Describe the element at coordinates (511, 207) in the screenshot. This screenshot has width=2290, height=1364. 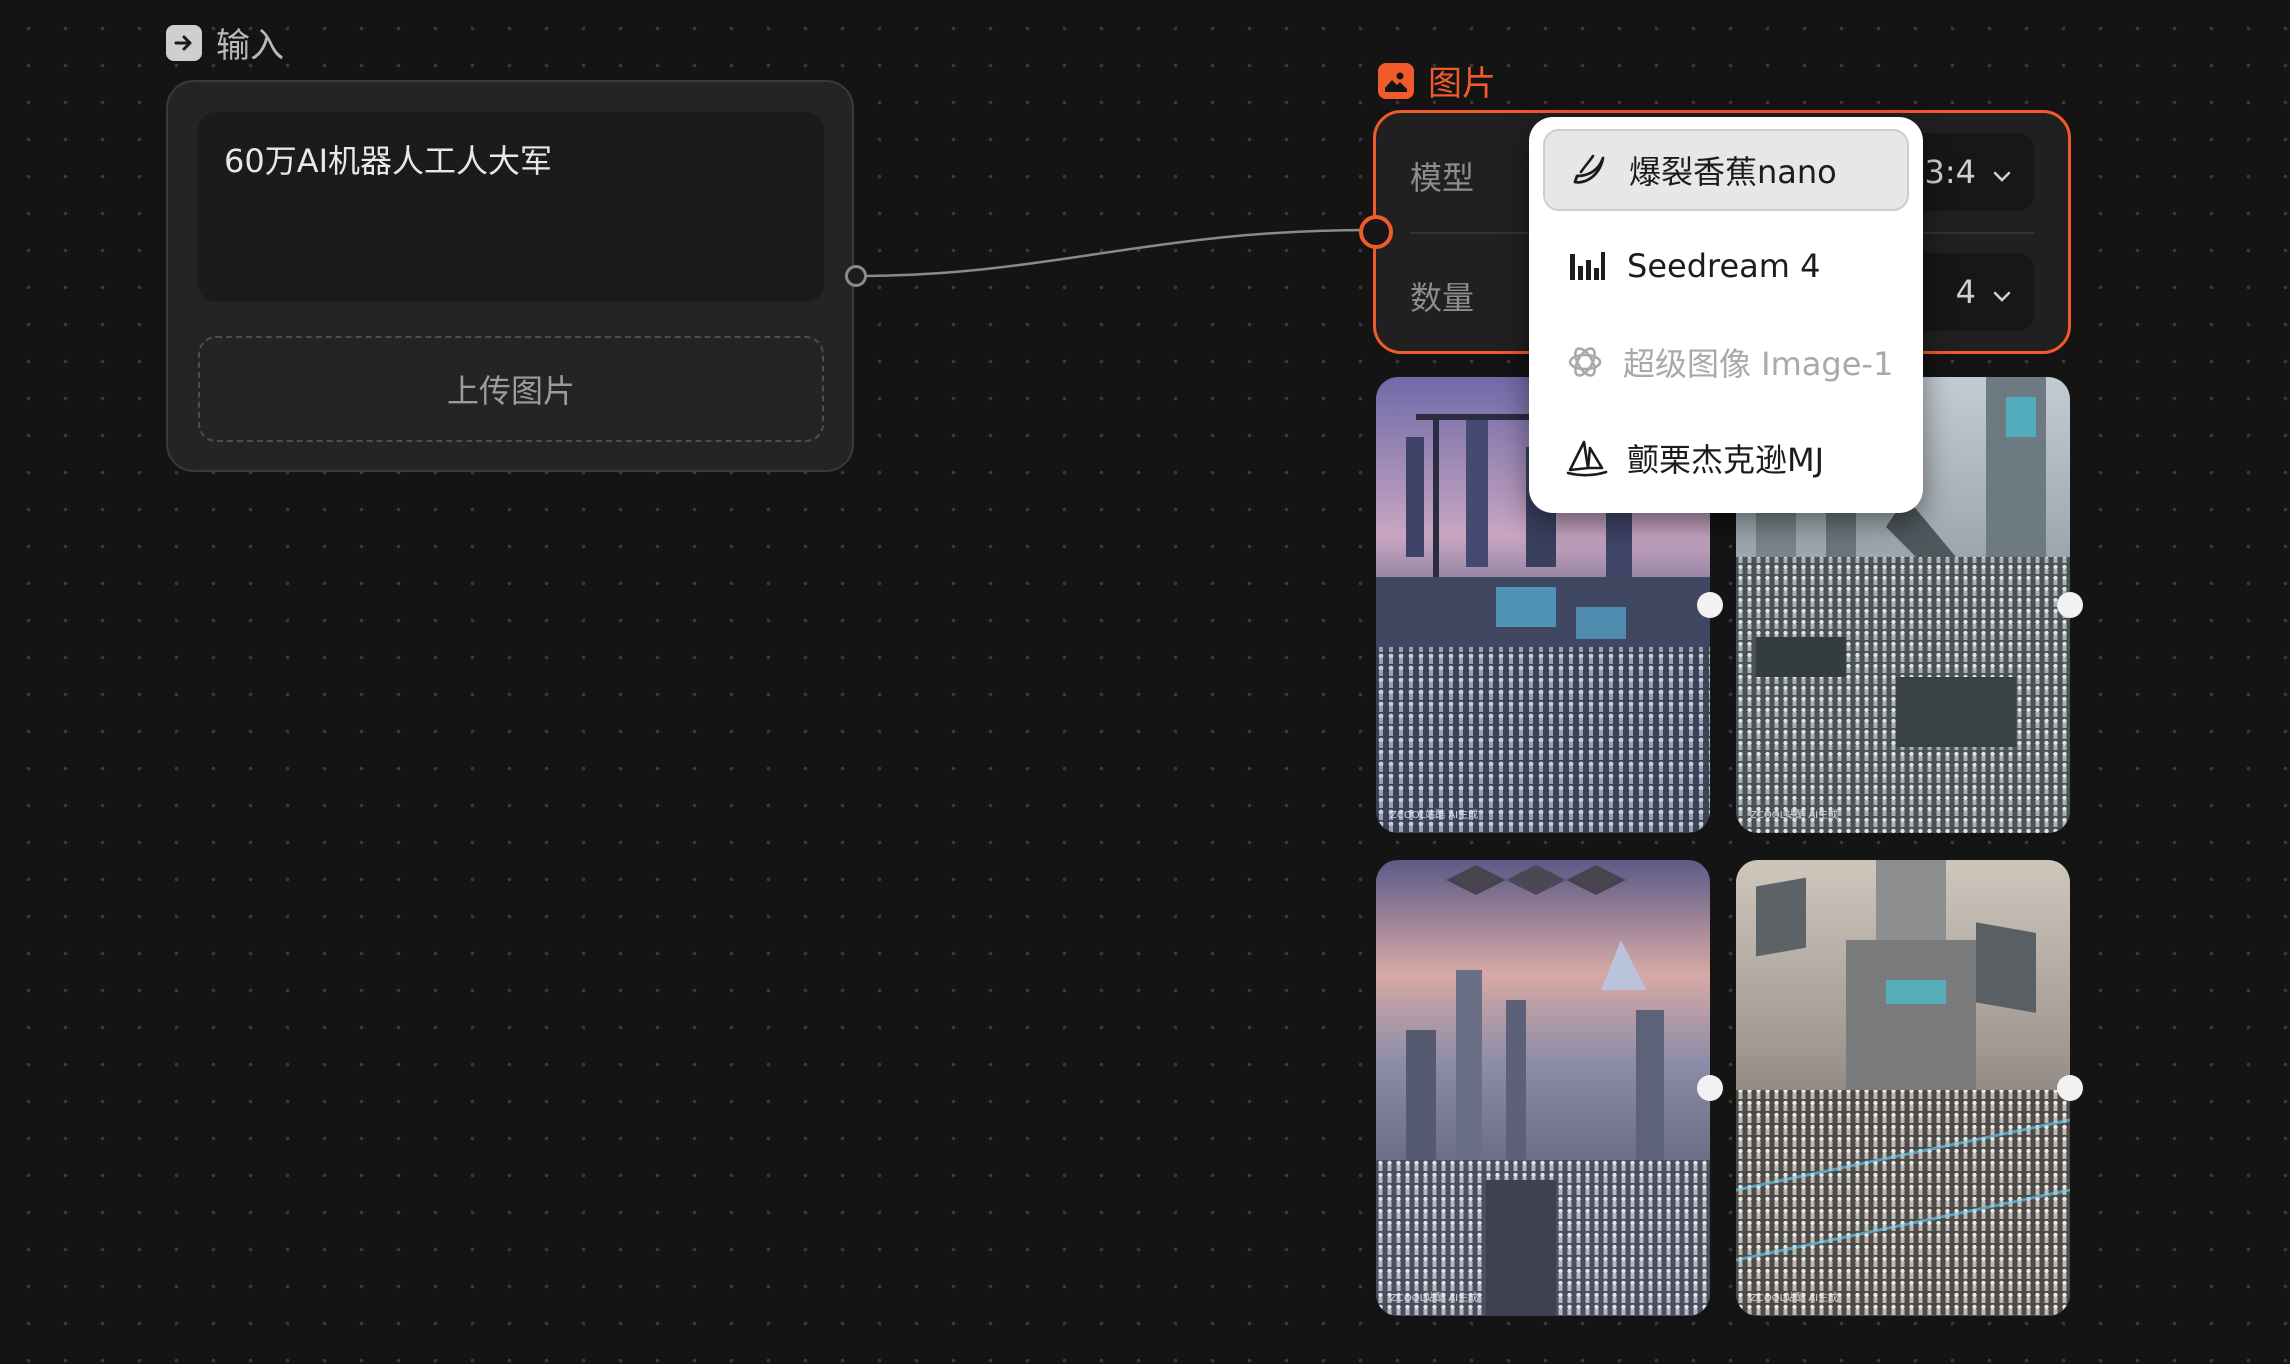
I see `prompt-textarea: 60万AI机器人工人大军` at that location.